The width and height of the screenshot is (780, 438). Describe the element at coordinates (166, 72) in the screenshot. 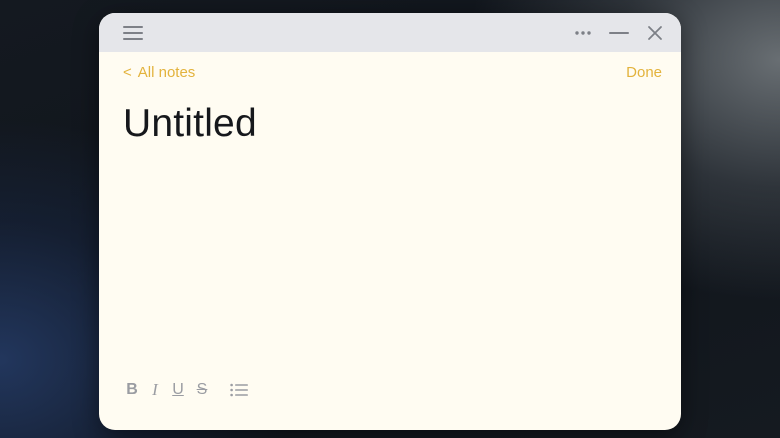

I see `back-link-label: All notes` at that location.